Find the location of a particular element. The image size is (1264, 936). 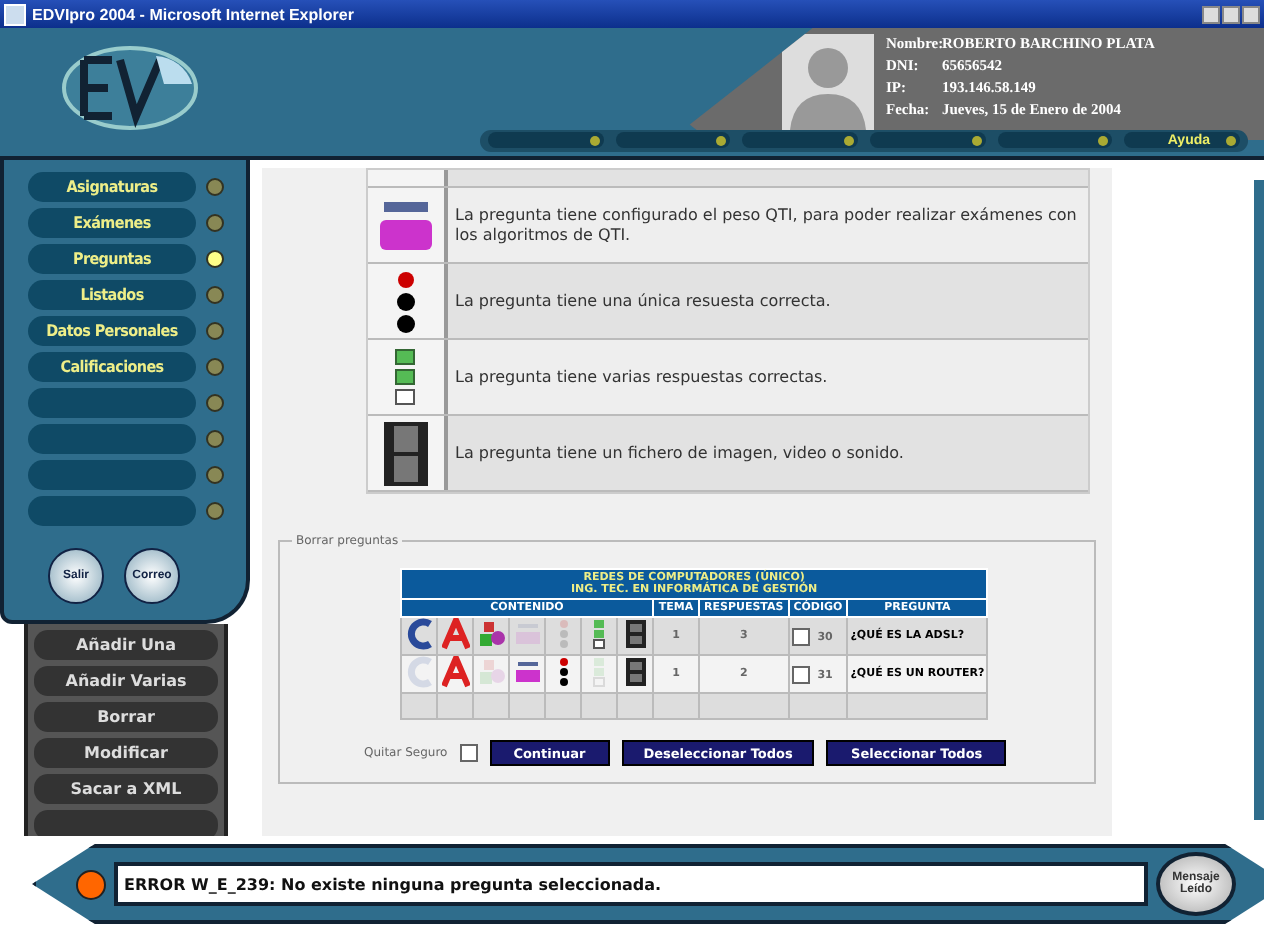

legend-text: La pregunta tiene configurado el peso QTI, para poder realizar exámenes con los algoritmos de QTI. is located at coordinates (766, 225).